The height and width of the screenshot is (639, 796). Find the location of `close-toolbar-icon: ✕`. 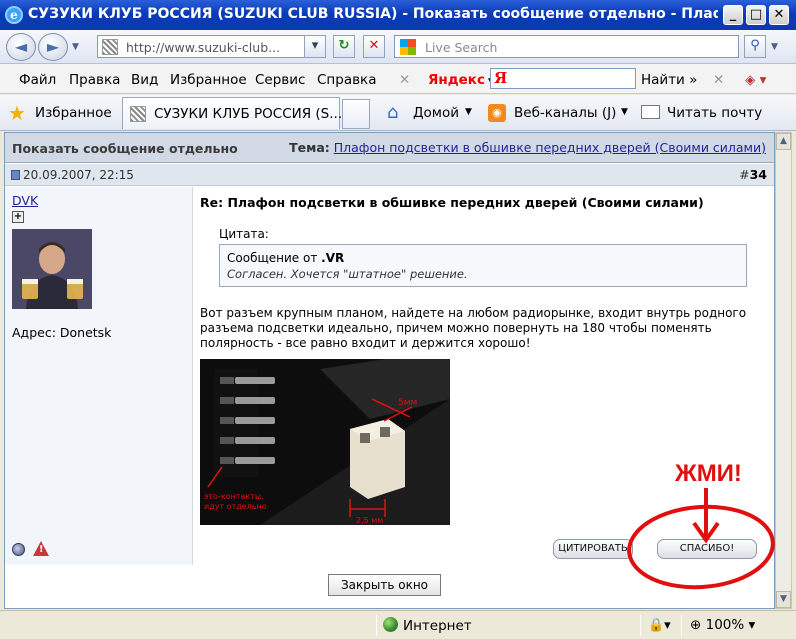

close-toolbar-icon: ✕ is located at coordinates (404, 80).